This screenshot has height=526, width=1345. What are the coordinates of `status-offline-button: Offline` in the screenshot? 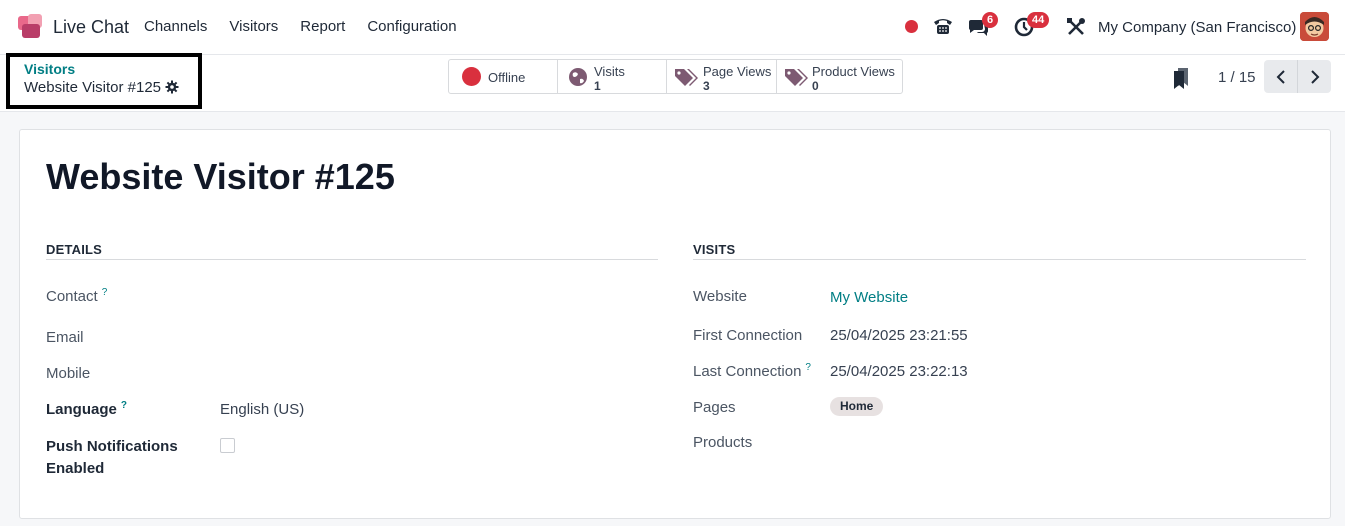 It's located at (503, 76).